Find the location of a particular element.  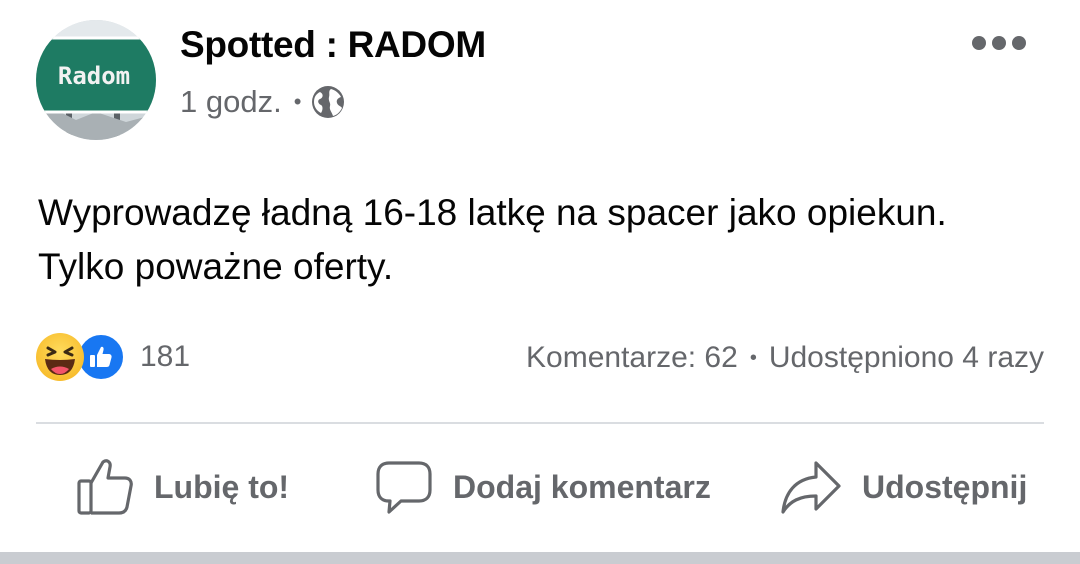

more-options-button is located at coordinates (999, 43).